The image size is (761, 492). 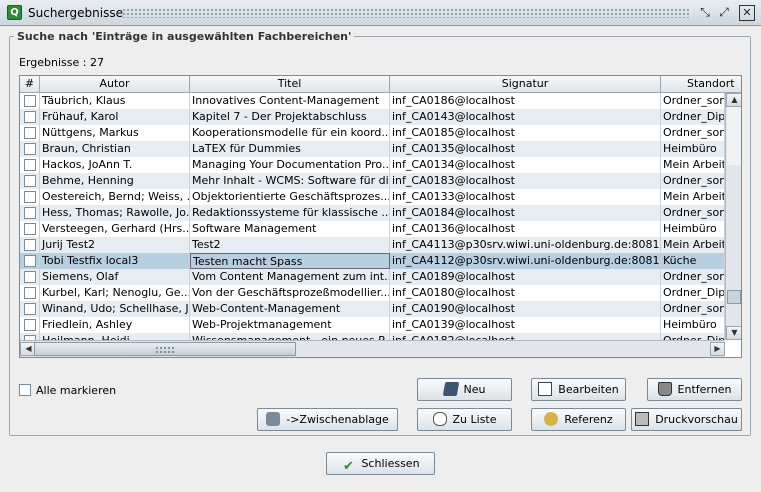 I want to click on neu-button: Neu, so click(x=464, y=389).